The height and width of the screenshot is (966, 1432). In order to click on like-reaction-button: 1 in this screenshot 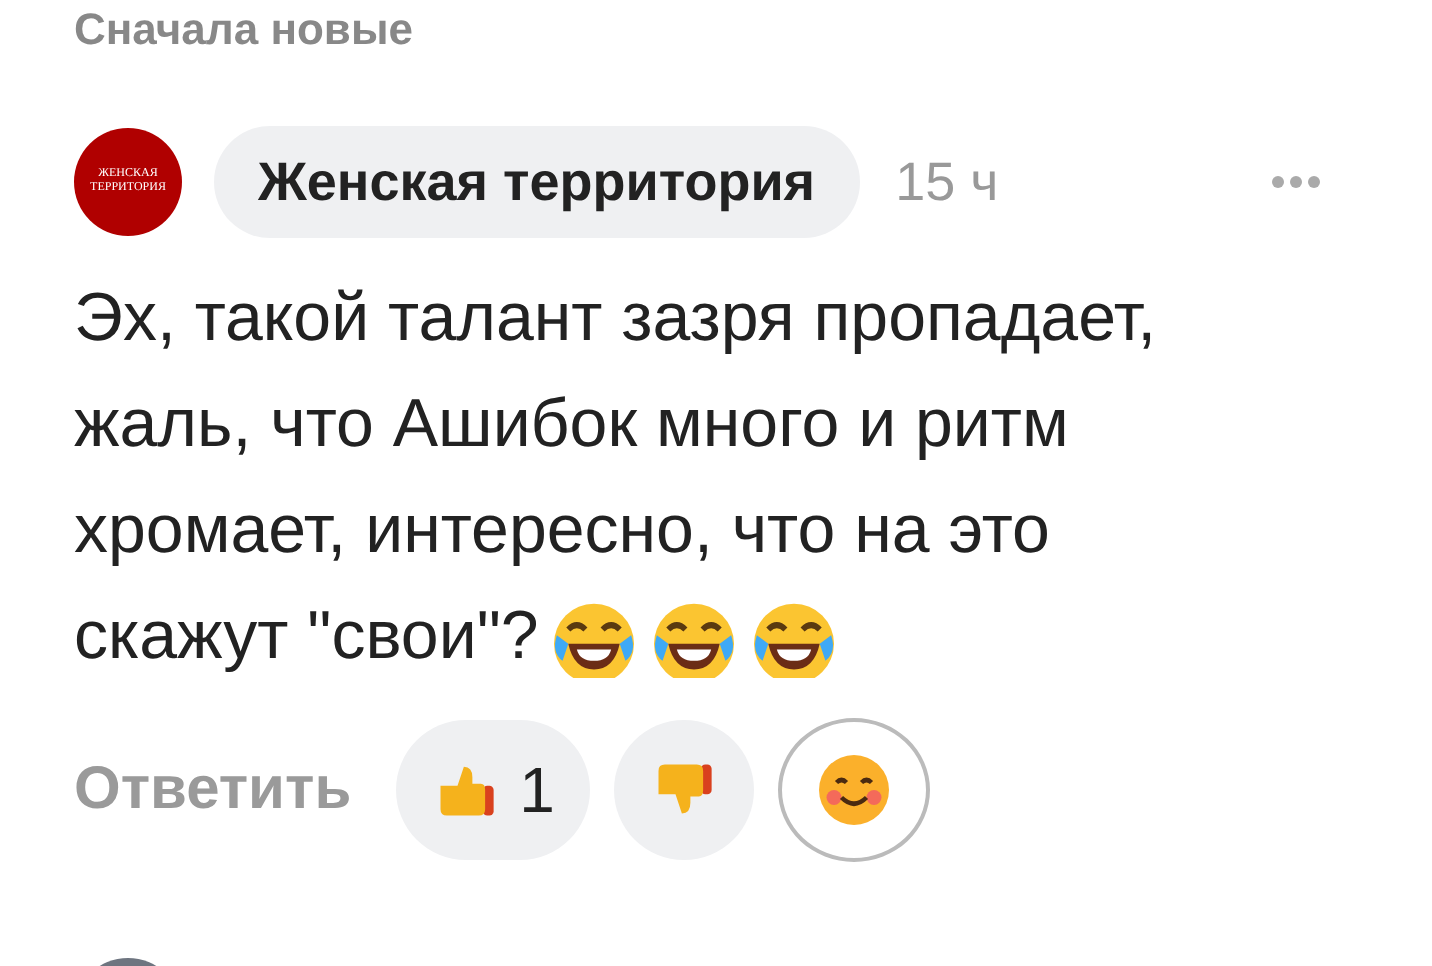, I will do `click(493, 790)`.